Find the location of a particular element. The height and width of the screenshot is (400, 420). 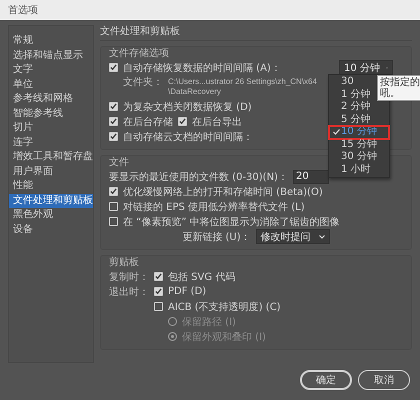

sidebar-item: 连字 is located at coordinates (51, 143).